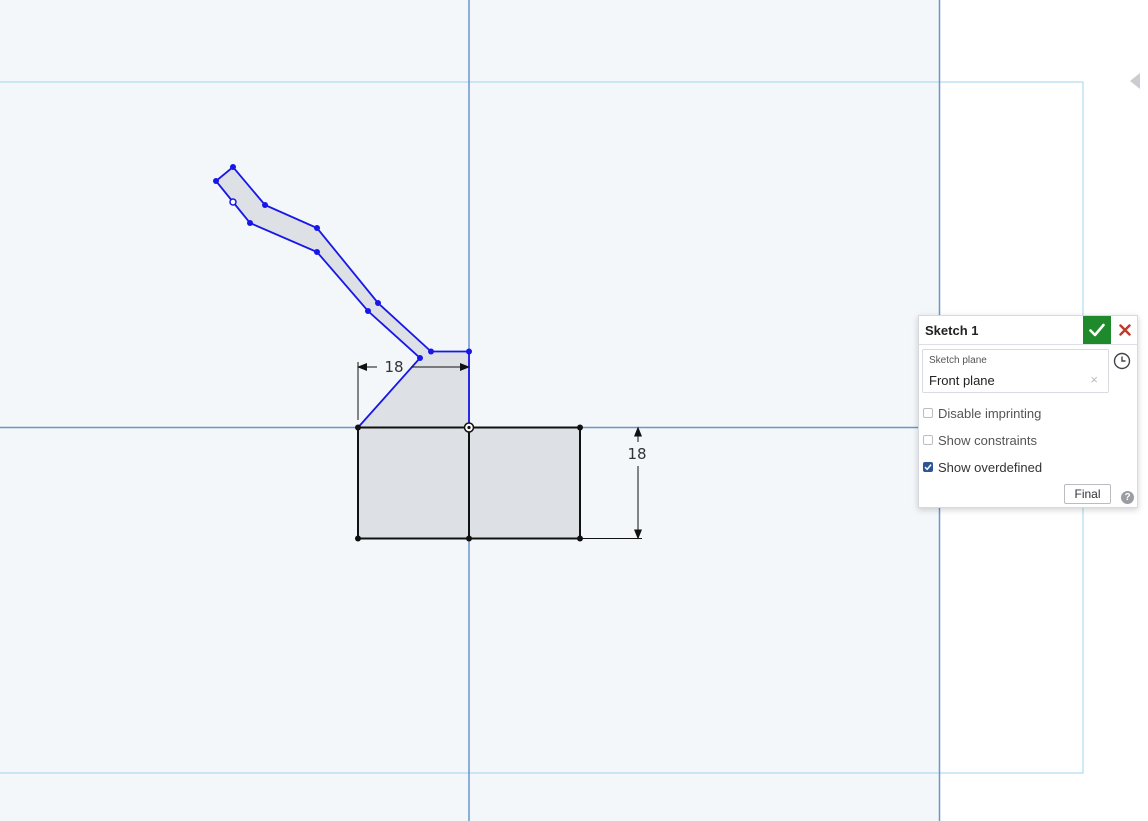 This screenshot has height=821, width=1148. What do you see at coordinates (928, 413) in the screenshot?
I see `disable-imprinting-checkbox` at bounding box center [928, 413].